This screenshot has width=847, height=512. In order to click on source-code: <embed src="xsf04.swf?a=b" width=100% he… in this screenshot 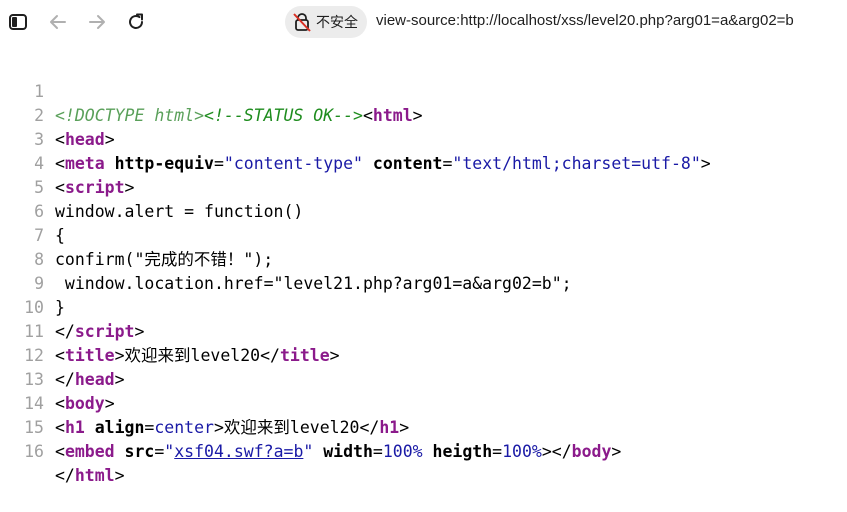, I will do `click(338, 452)`.